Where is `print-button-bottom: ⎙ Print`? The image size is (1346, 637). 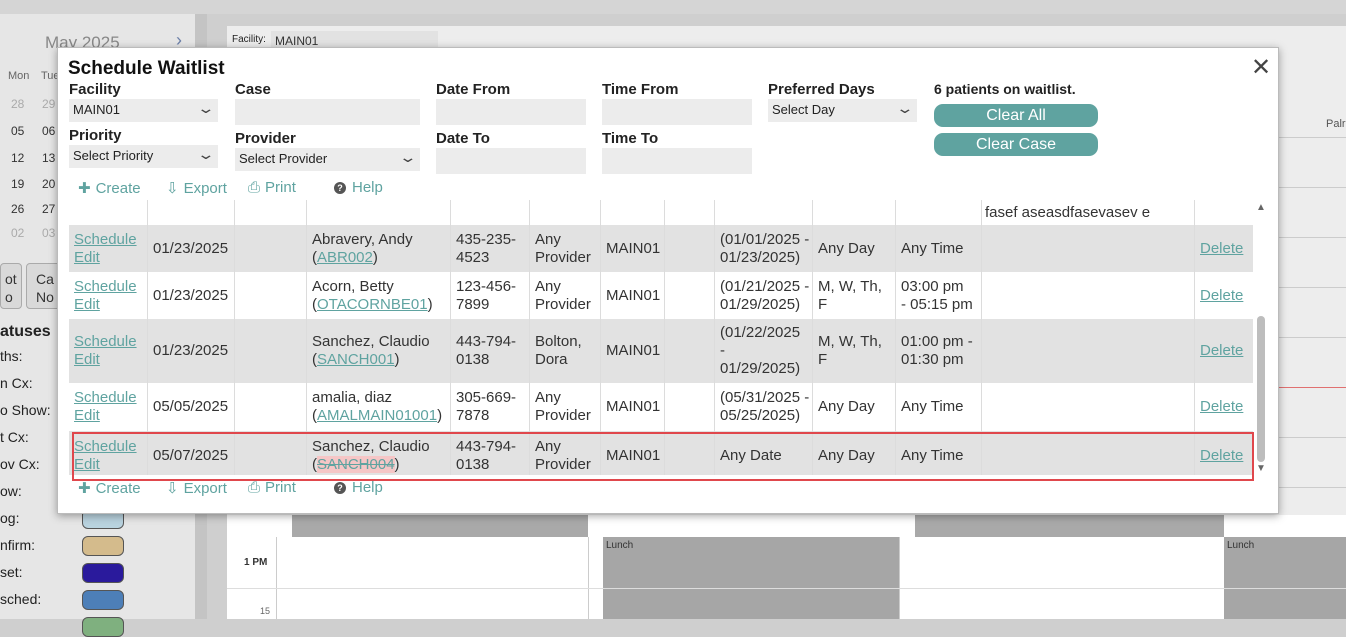 print-button-bottom: ⎙ Print is located at coordinates (272, 487).